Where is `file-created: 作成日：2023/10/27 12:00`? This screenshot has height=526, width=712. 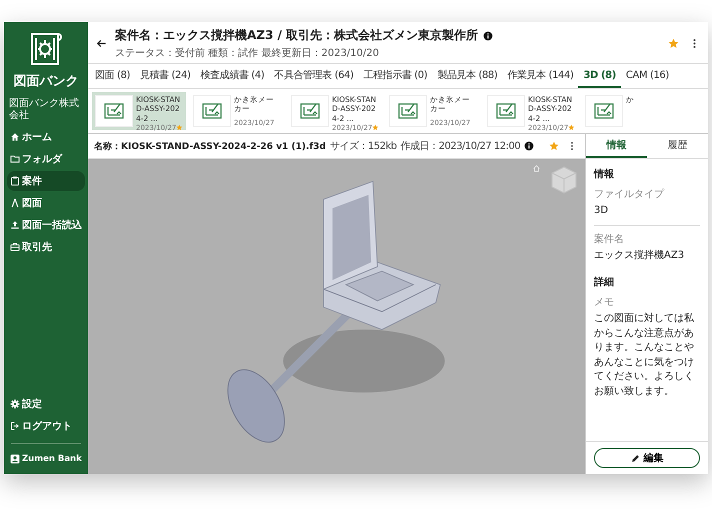 file-created: 作成日：2023/10/27 12:00 is located at coordinates (460, 146).